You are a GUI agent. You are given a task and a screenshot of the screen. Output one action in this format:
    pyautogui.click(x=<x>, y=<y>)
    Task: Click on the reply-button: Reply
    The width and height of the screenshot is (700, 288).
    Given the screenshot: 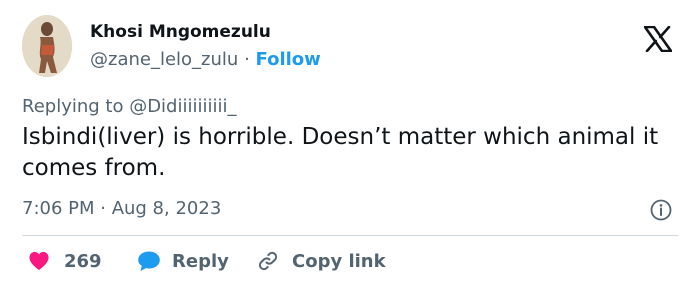 What is the action you would take?
    pyautogui.click(x=183, y=261)
    